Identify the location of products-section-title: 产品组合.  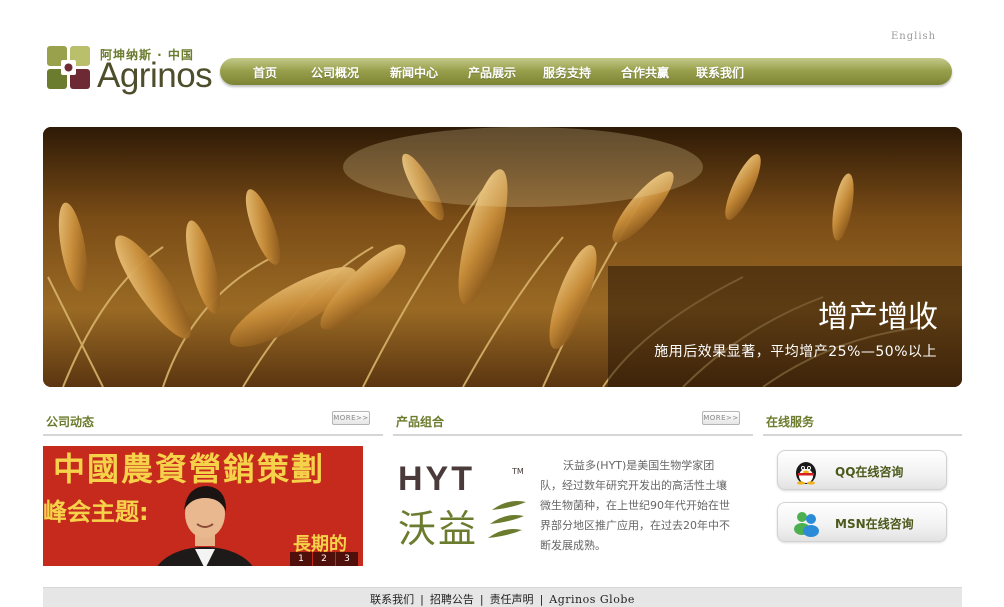
(420, 422).